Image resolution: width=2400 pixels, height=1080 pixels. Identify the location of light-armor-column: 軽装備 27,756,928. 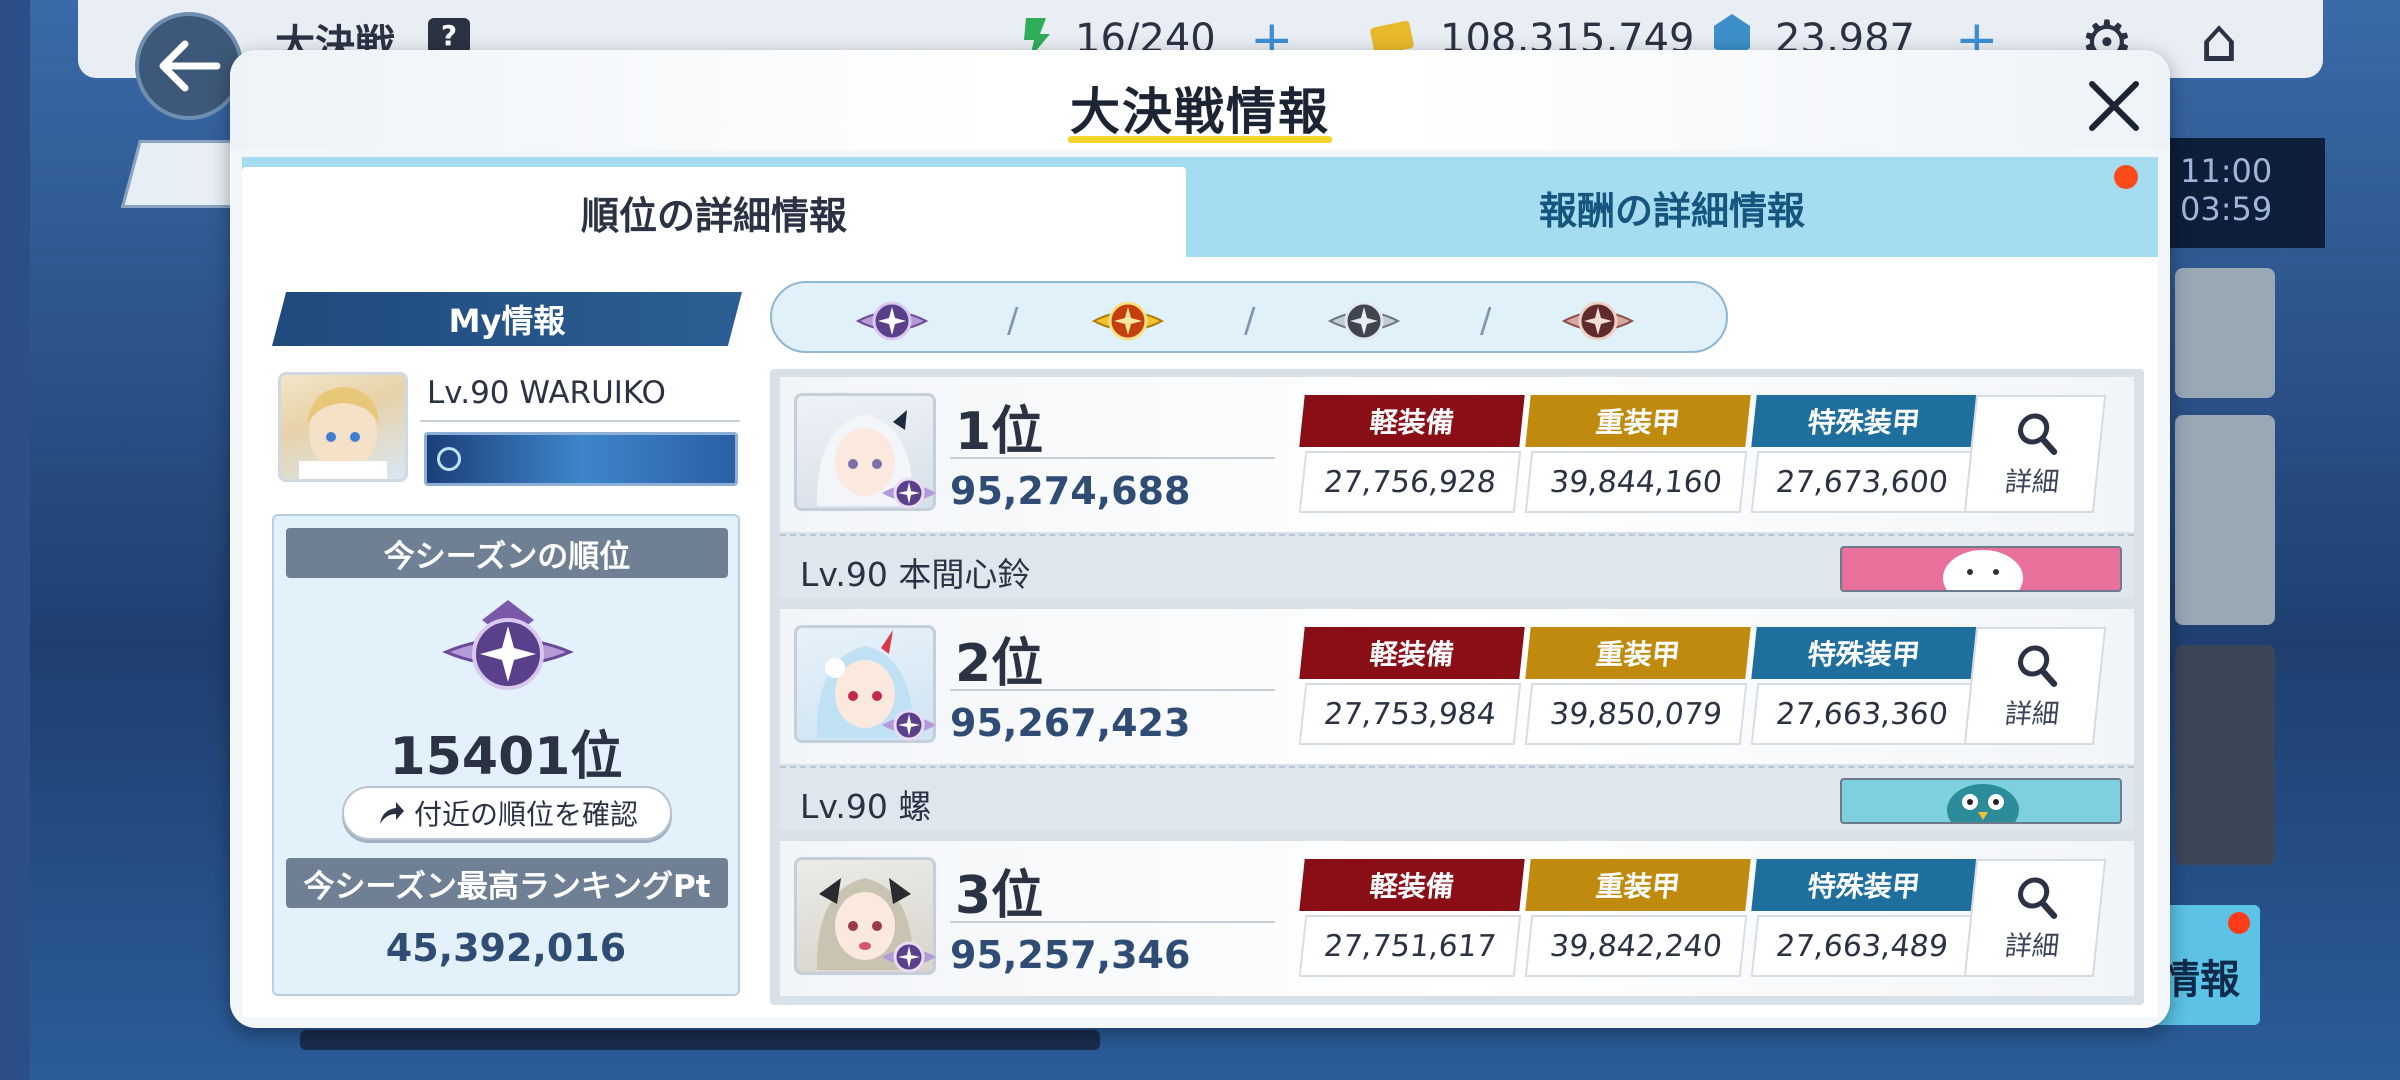
(1411, 455).